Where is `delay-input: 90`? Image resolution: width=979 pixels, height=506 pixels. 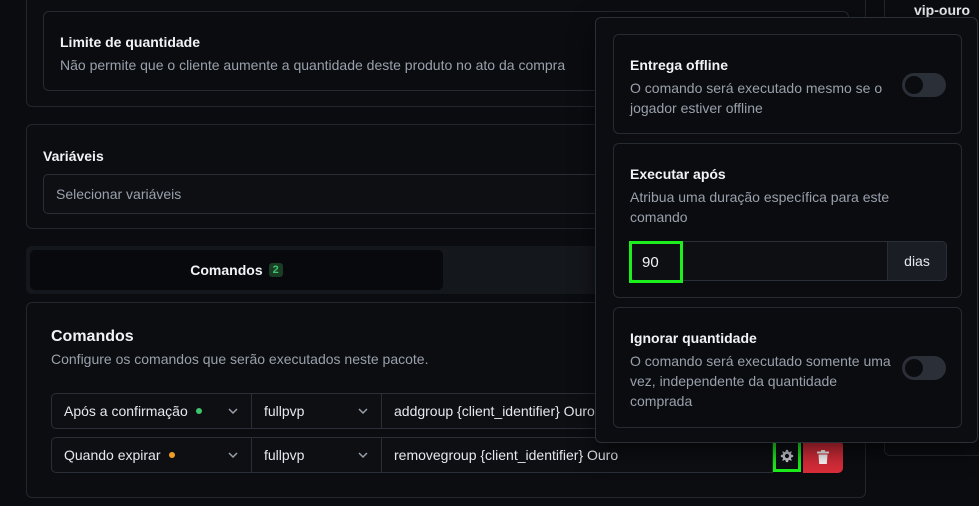
delay-input: 90 is located at coordinates (656, 262).